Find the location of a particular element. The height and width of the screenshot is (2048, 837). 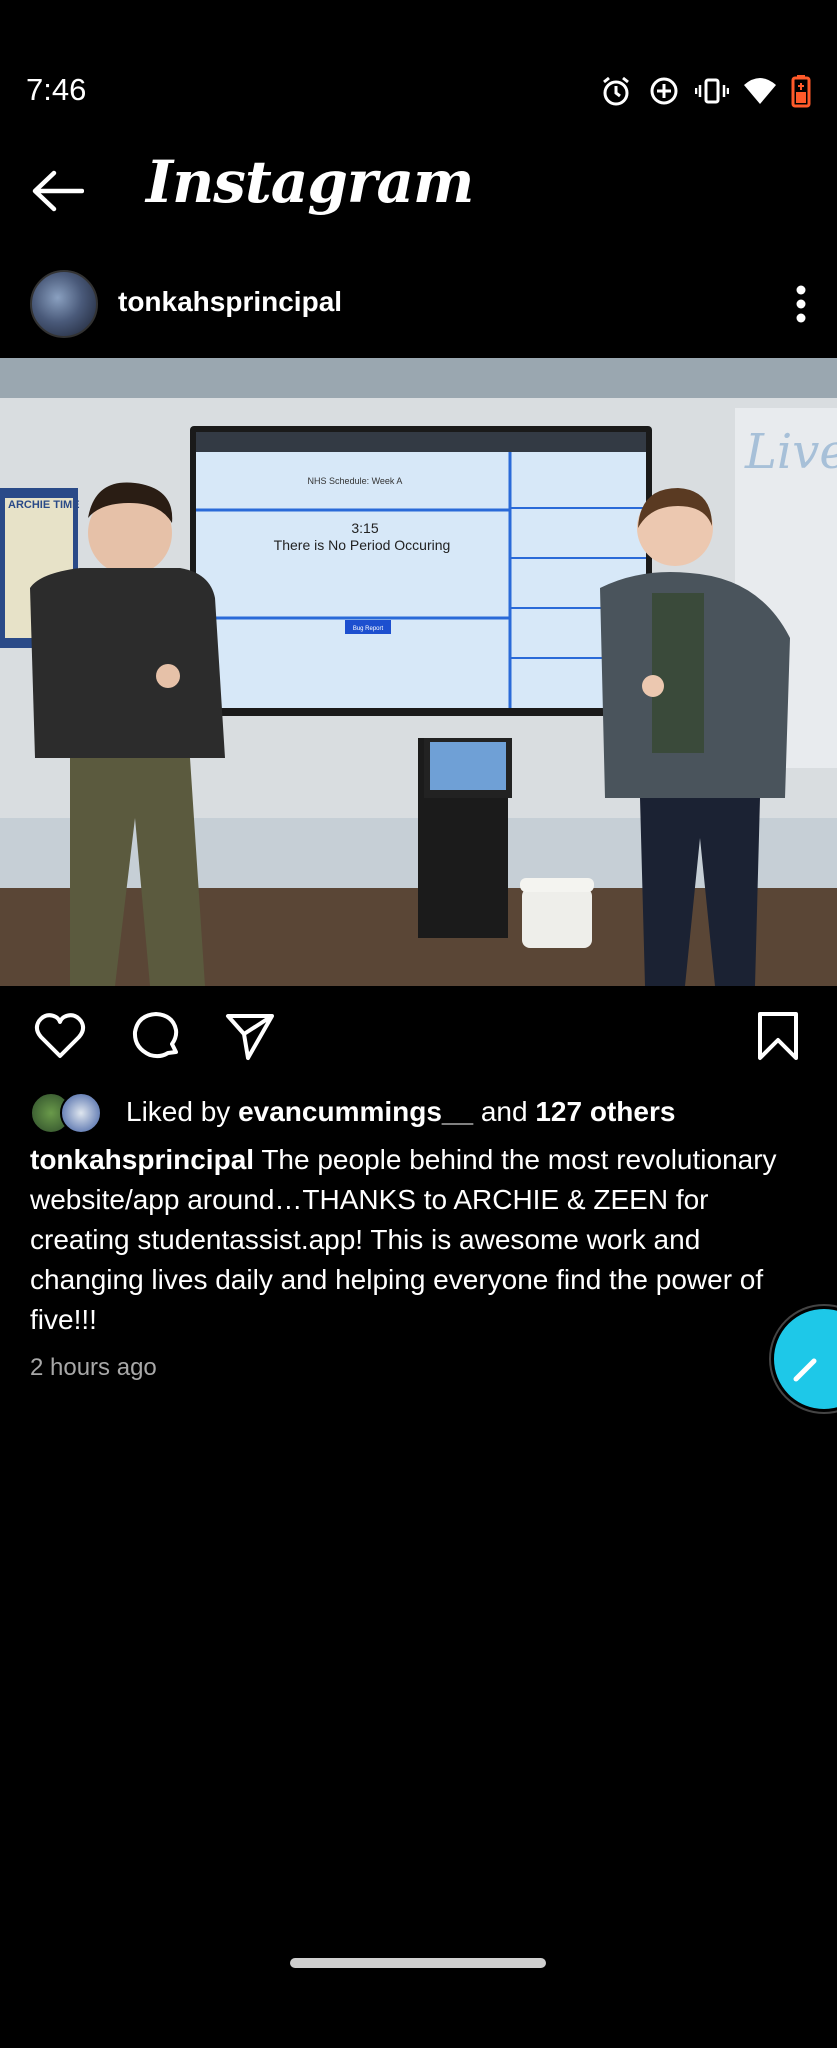

instagram-logo: Instagram is located at coordinates (310, 182).